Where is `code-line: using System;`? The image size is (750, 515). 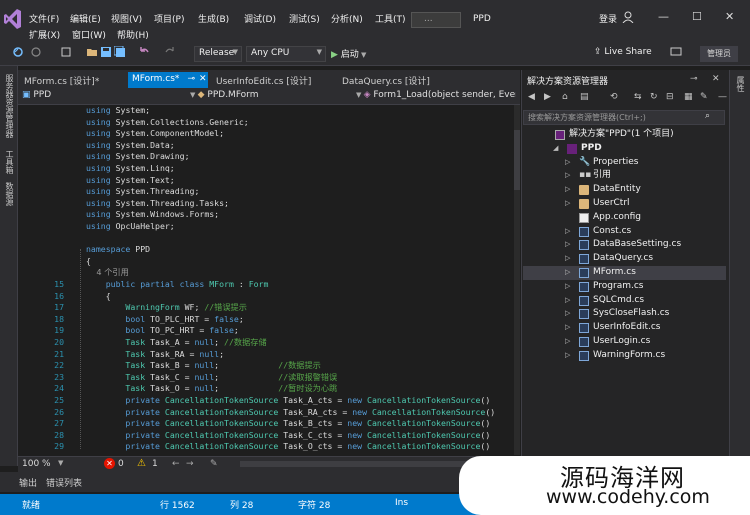 code-line: using System; is located at coordinates (266, 111).